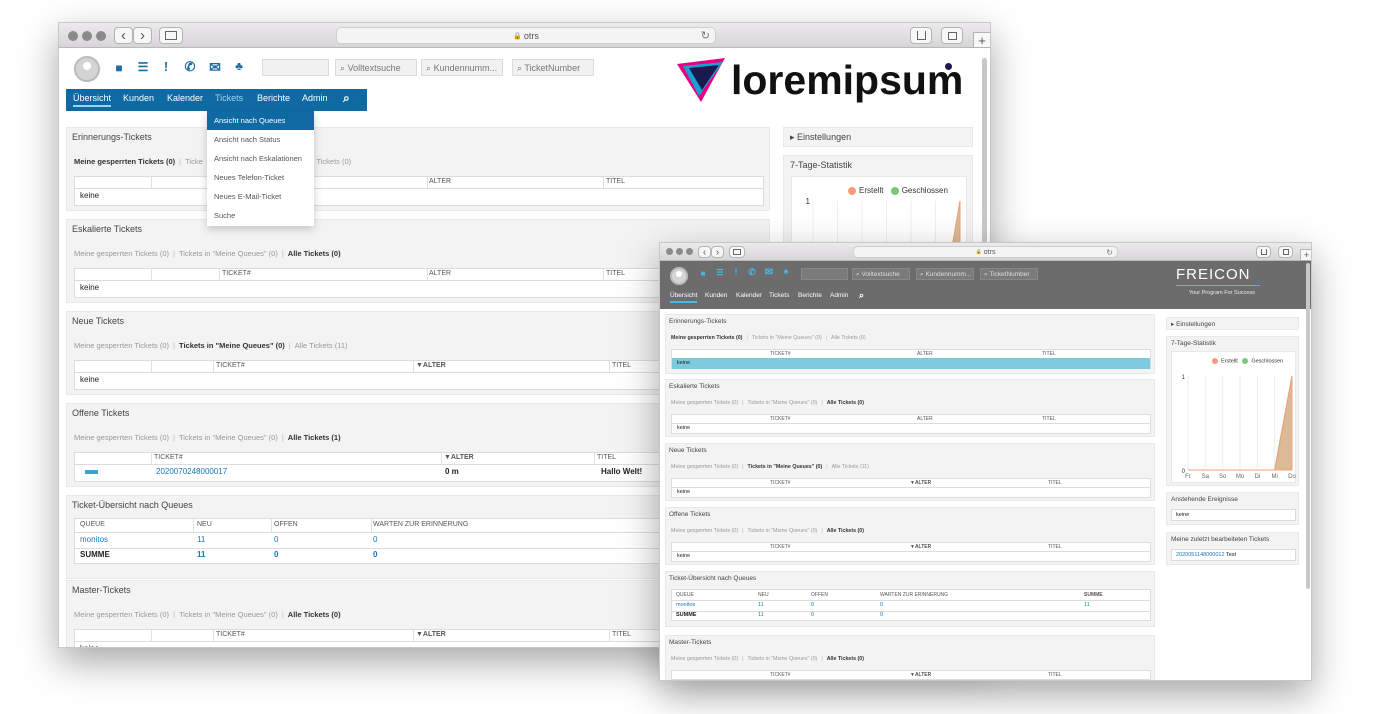  Describe the element at coordinates (194, 161) in the screenshot. I see `filter-truncated: Ticke` at that location.